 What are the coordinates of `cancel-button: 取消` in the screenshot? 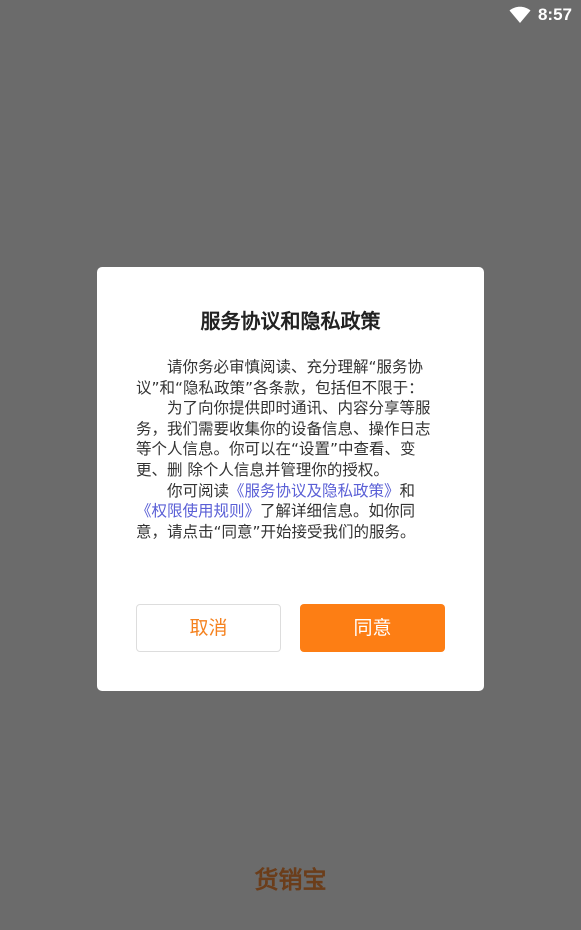 It's located at (208, 628).